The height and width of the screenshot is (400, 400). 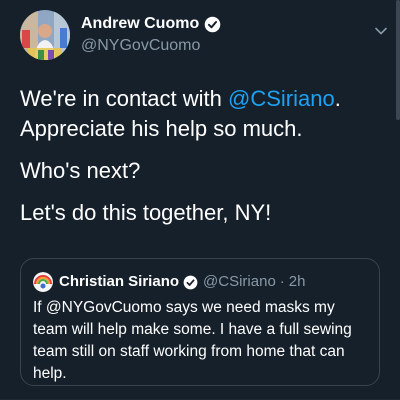 What do you see at coordinates (140, 23) in the screenshot?
I see `author-name-text: Andrew Cuomo` at bounding box center [140, 23].